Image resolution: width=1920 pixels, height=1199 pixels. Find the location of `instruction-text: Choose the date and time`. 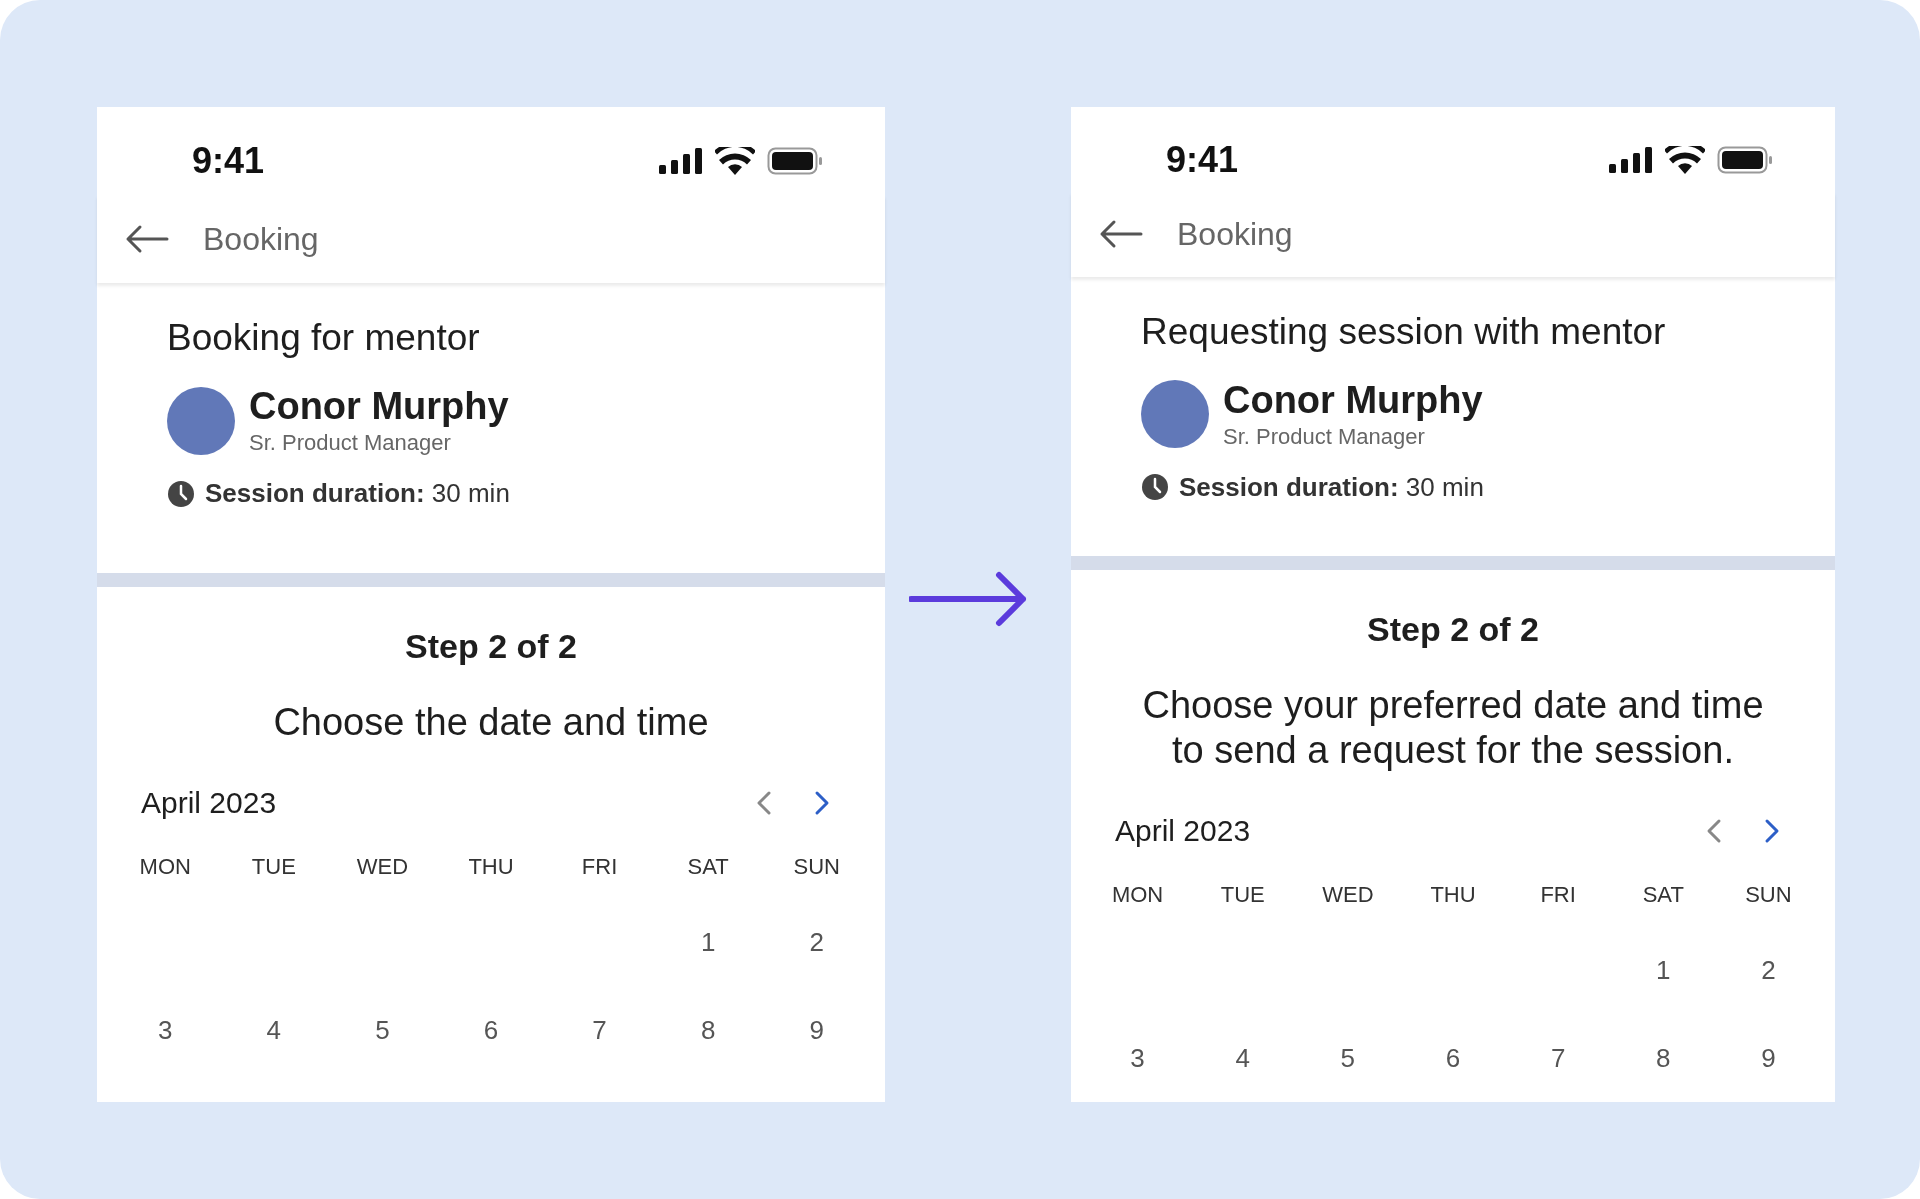

instruction-text: Choose the date and time is located at coordinates (491, 722).